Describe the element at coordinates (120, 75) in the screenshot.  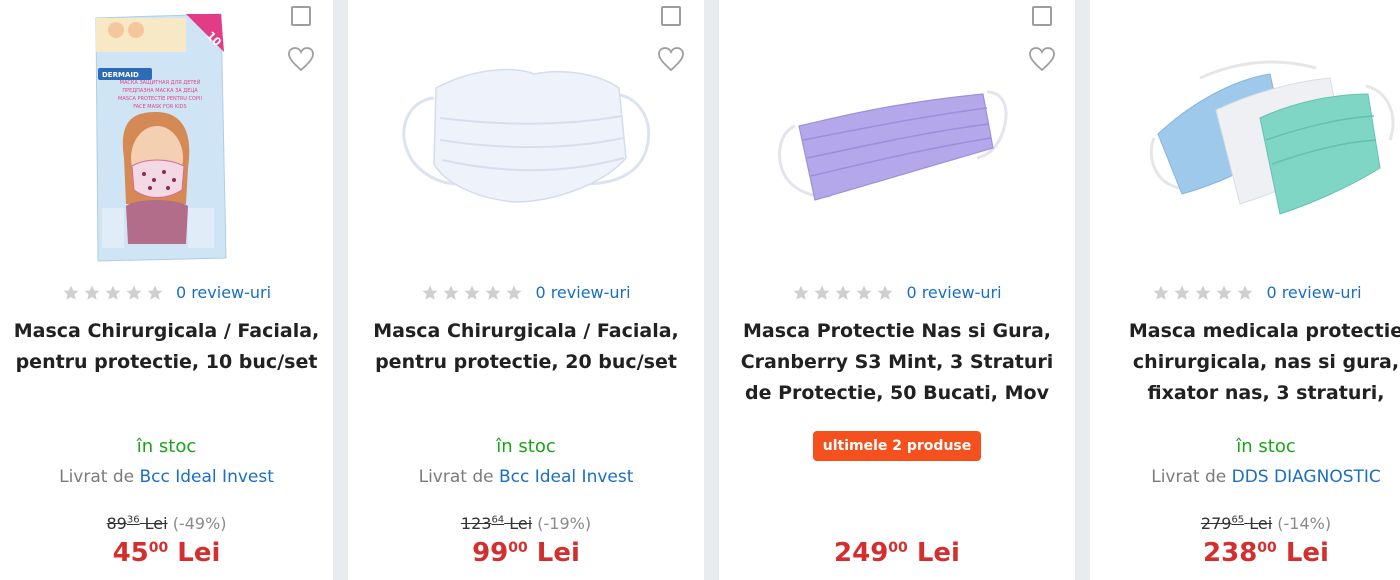
I see `package-brand: DERMAID` at that location.